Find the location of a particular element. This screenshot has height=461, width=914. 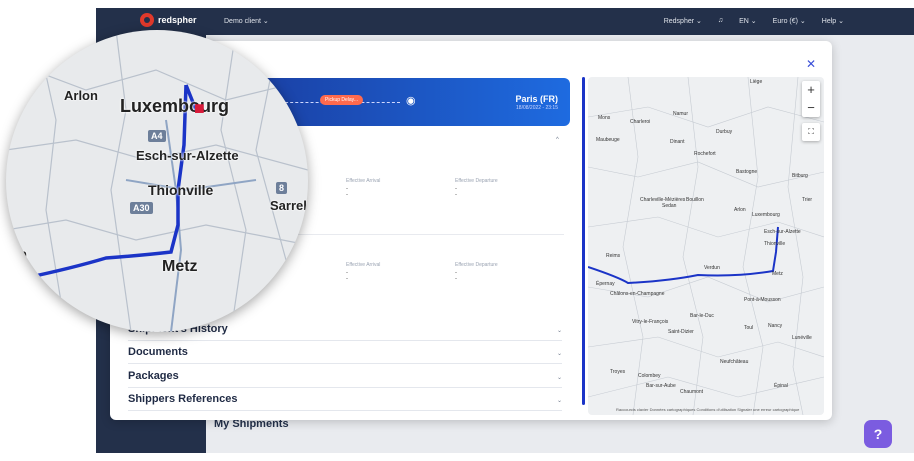

magnified-place: Esch-sur-Alzette is located at coordinates (187, 155).